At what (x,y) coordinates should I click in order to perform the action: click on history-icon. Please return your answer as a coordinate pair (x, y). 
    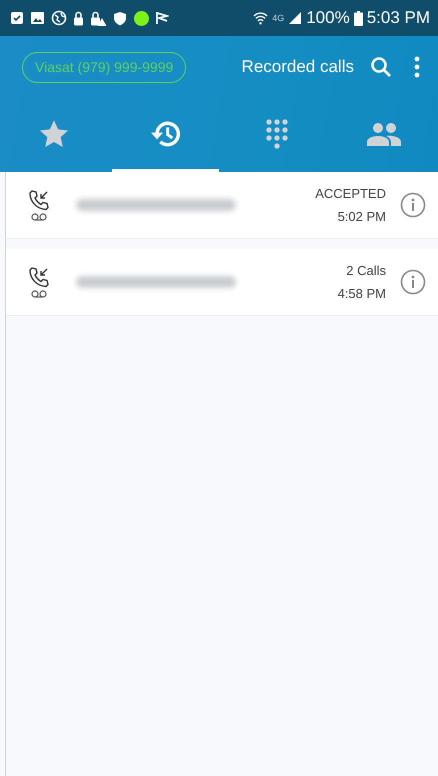
    Looking at the image, I should click on (165, 133).